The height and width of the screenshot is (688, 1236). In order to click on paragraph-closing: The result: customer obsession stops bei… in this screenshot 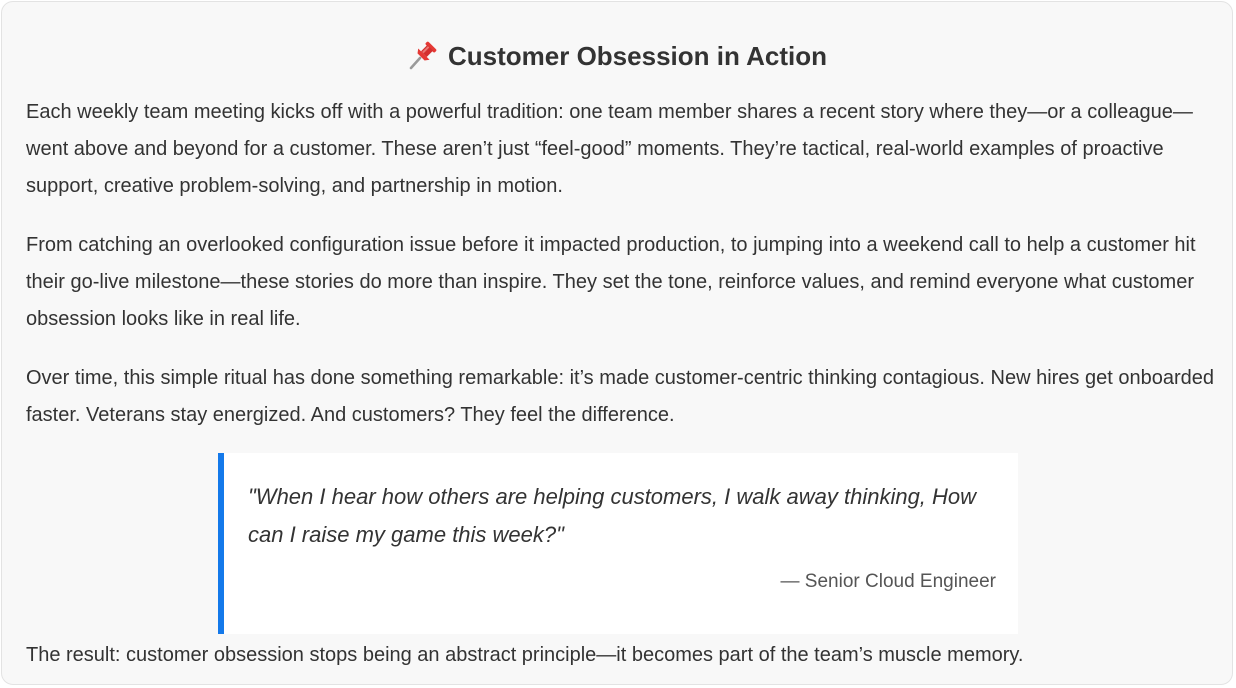, I will do `click(525, 655)`.